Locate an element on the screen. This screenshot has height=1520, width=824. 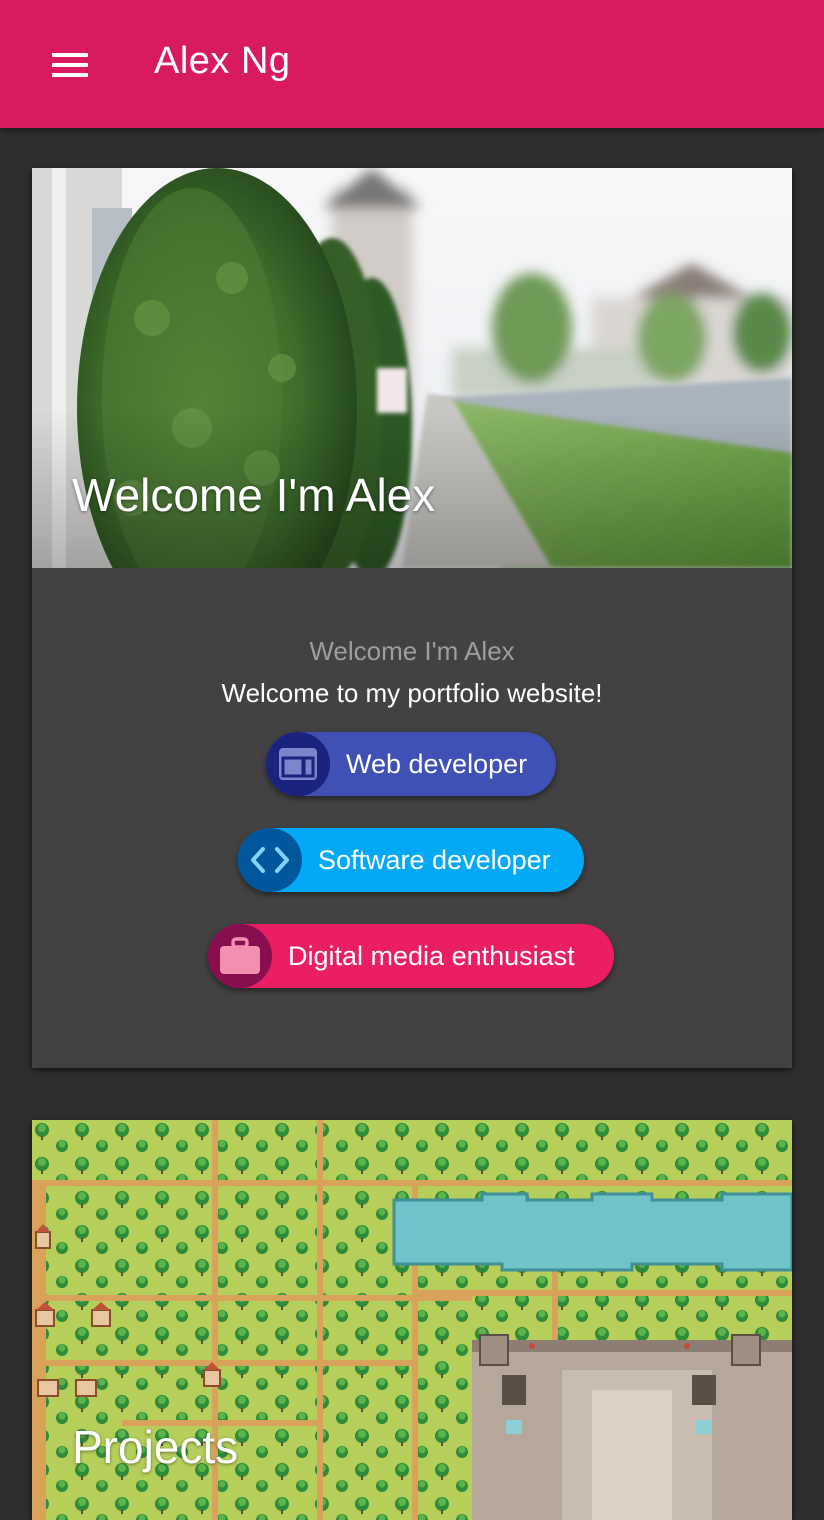
chip-digital-media-enthusiast: Digital media enthusiast is located at coordinates (411, 956).